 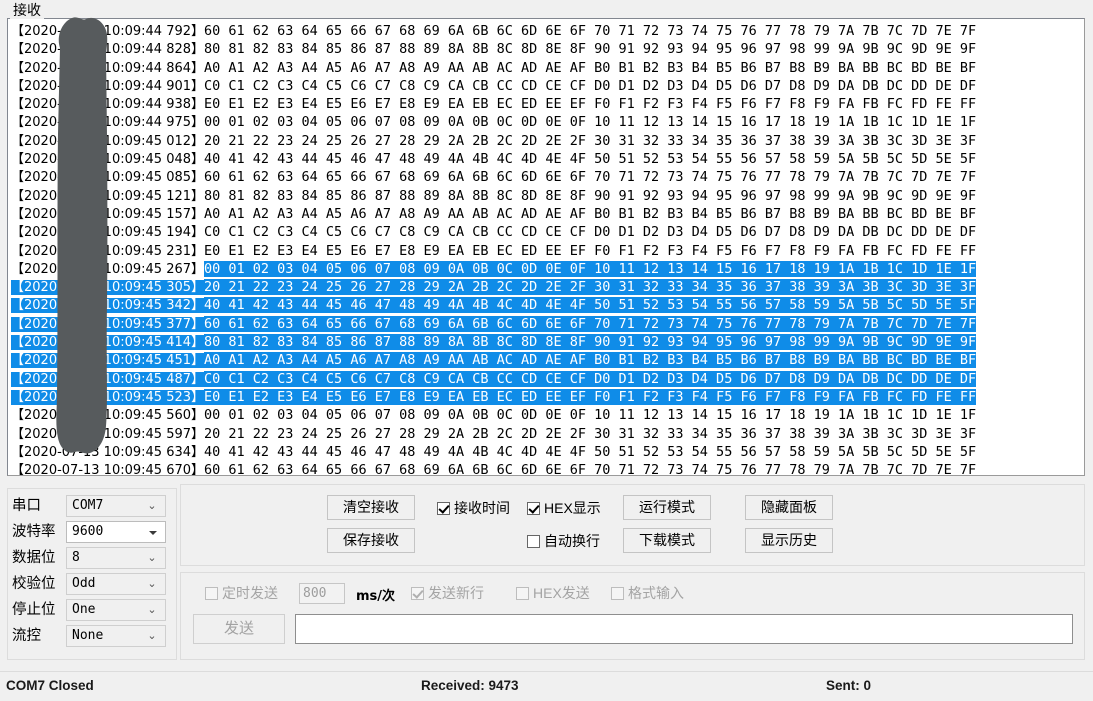 I want to click on checkbox-timed-send: 定时发送, so click(x=241, y=593).